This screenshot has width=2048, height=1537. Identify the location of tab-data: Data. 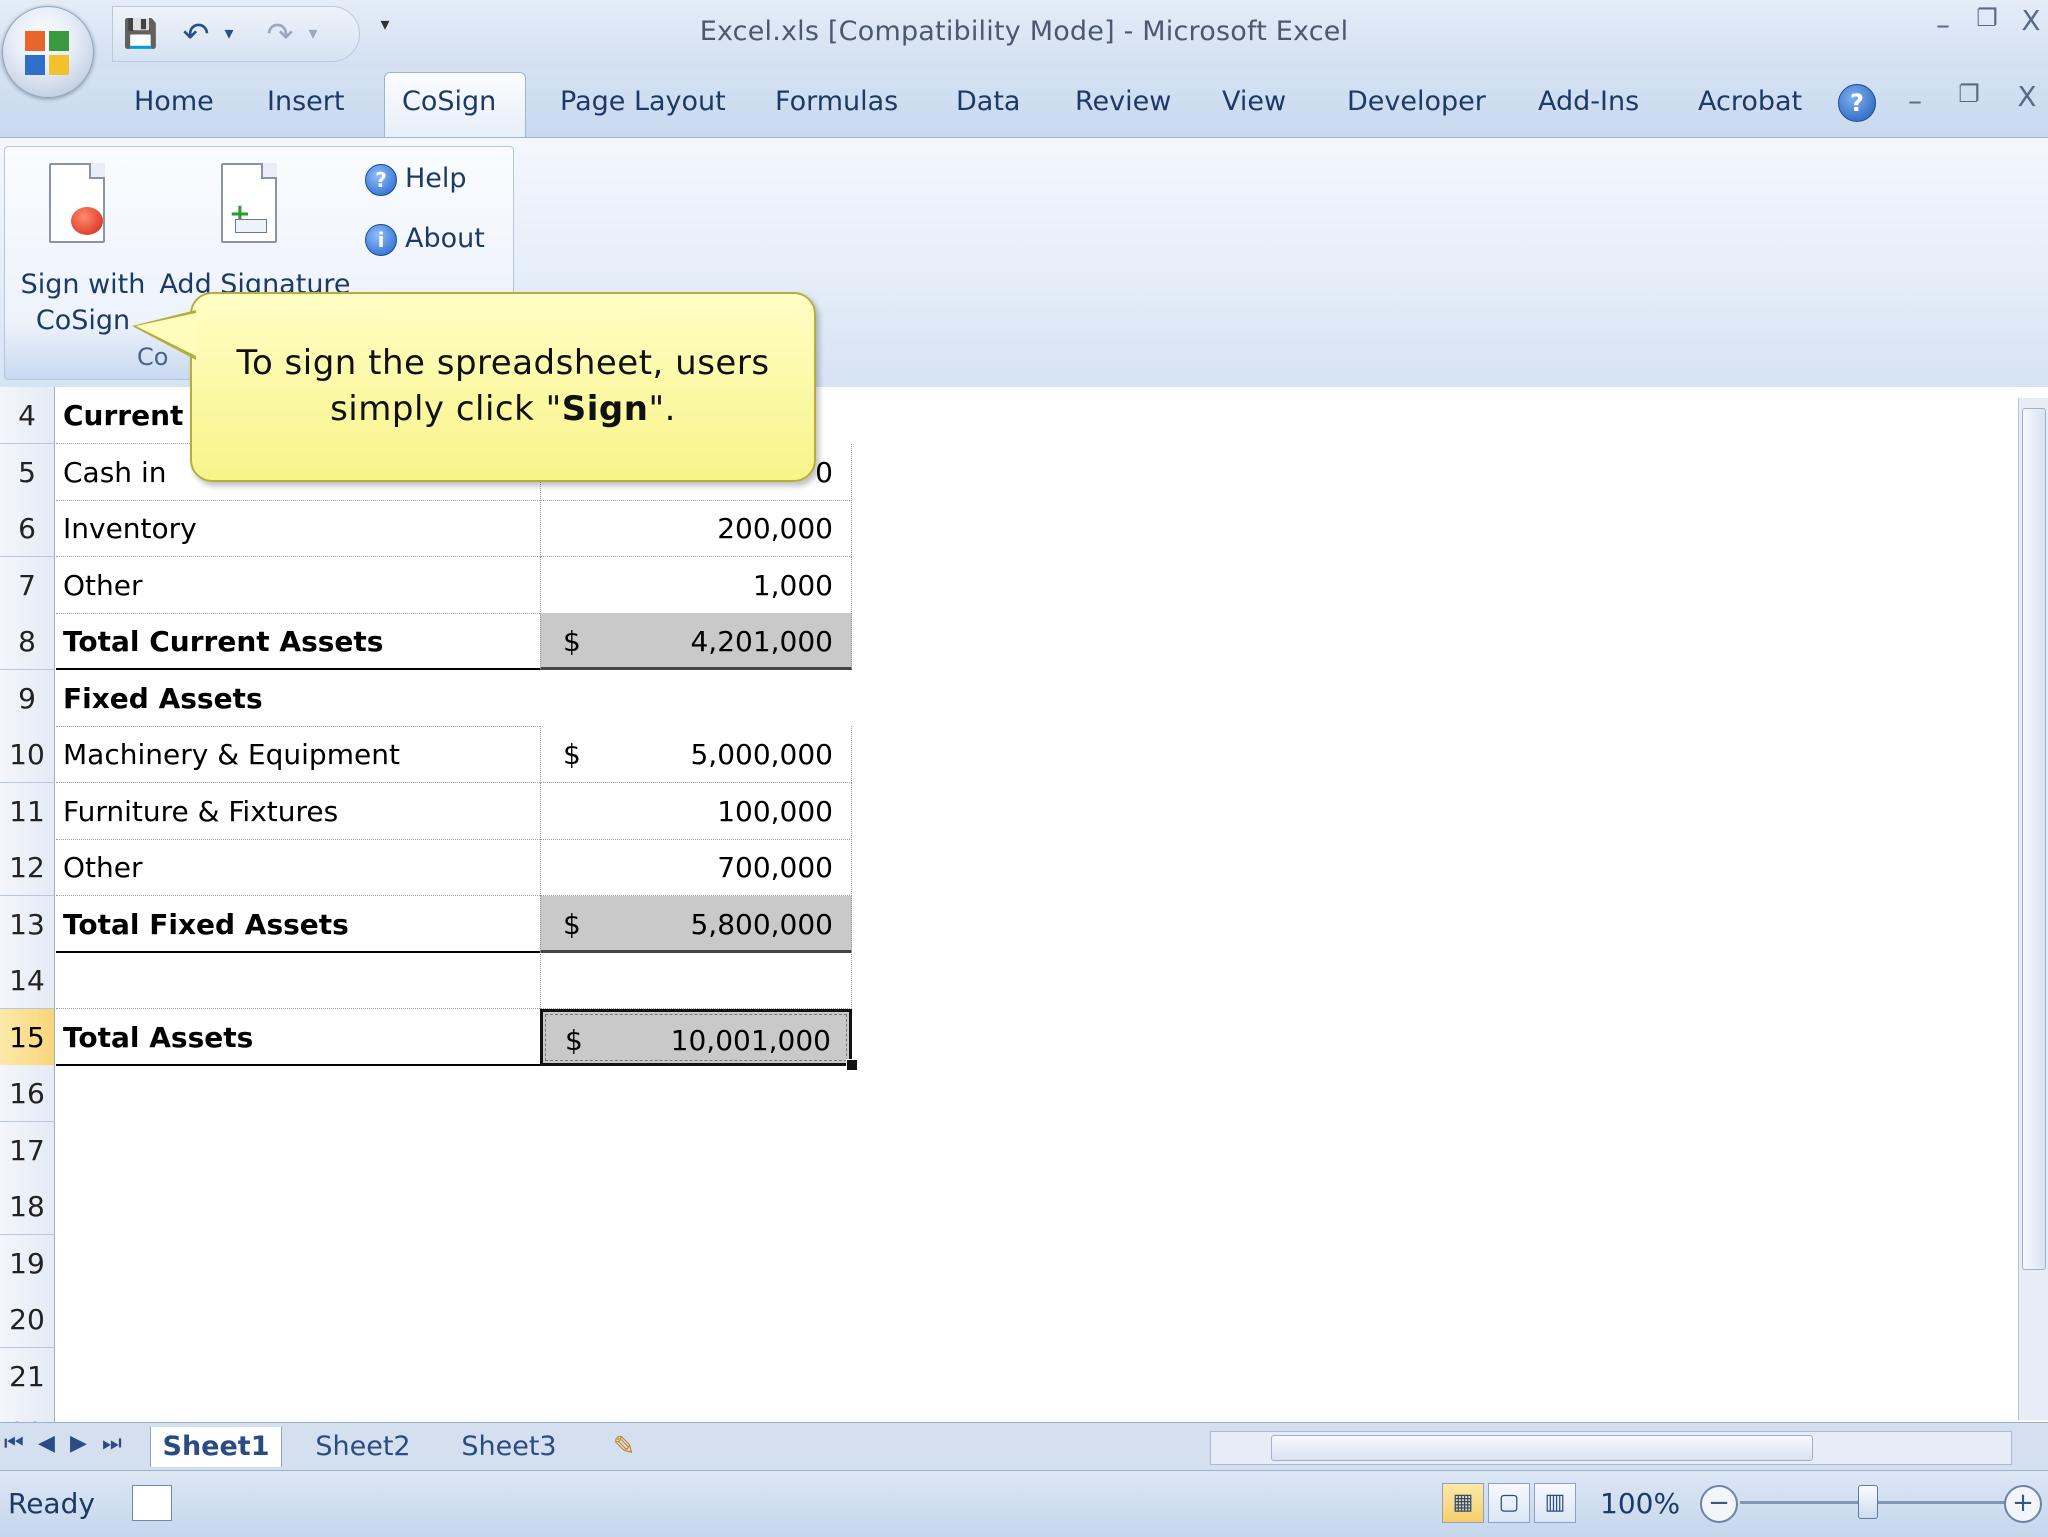
(988, 101).